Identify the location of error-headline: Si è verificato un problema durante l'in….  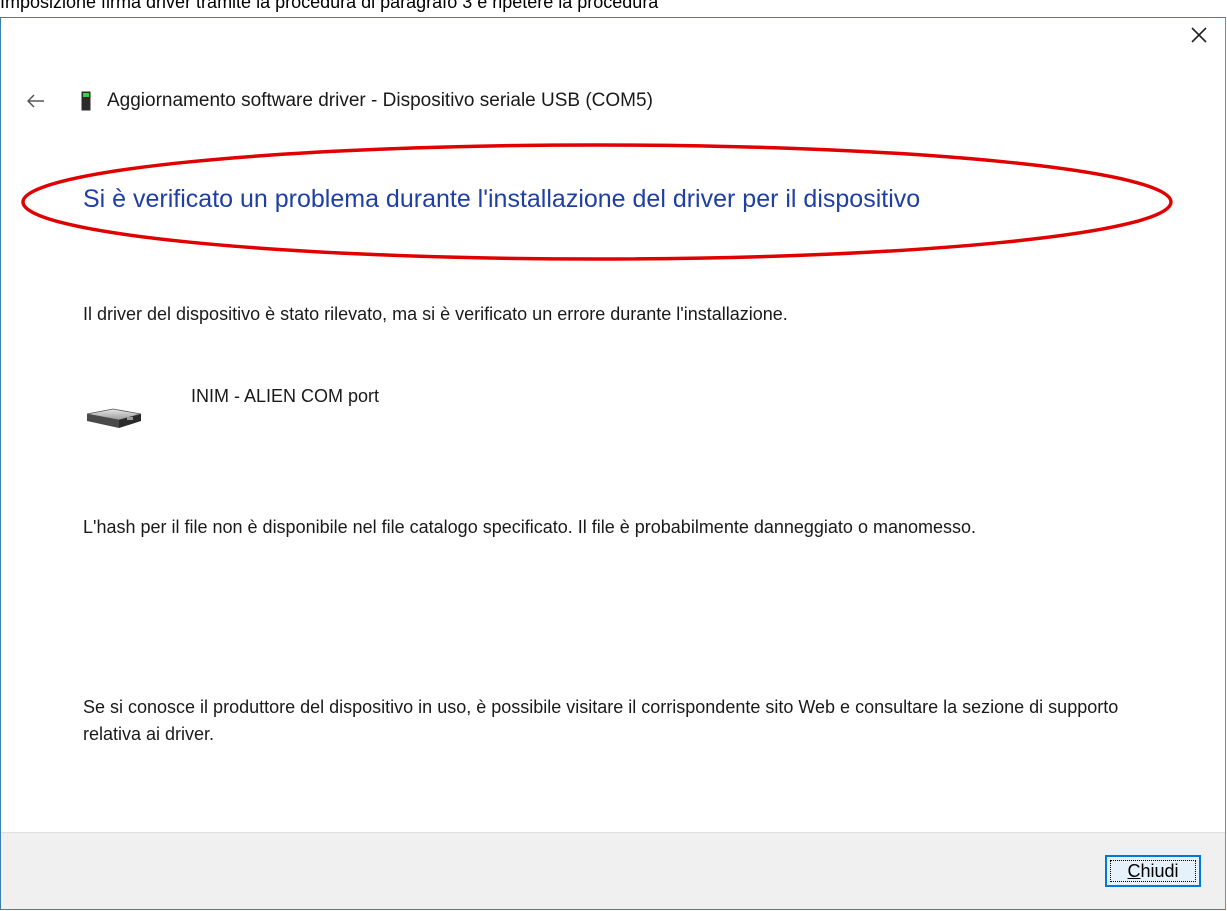
(502, 199).